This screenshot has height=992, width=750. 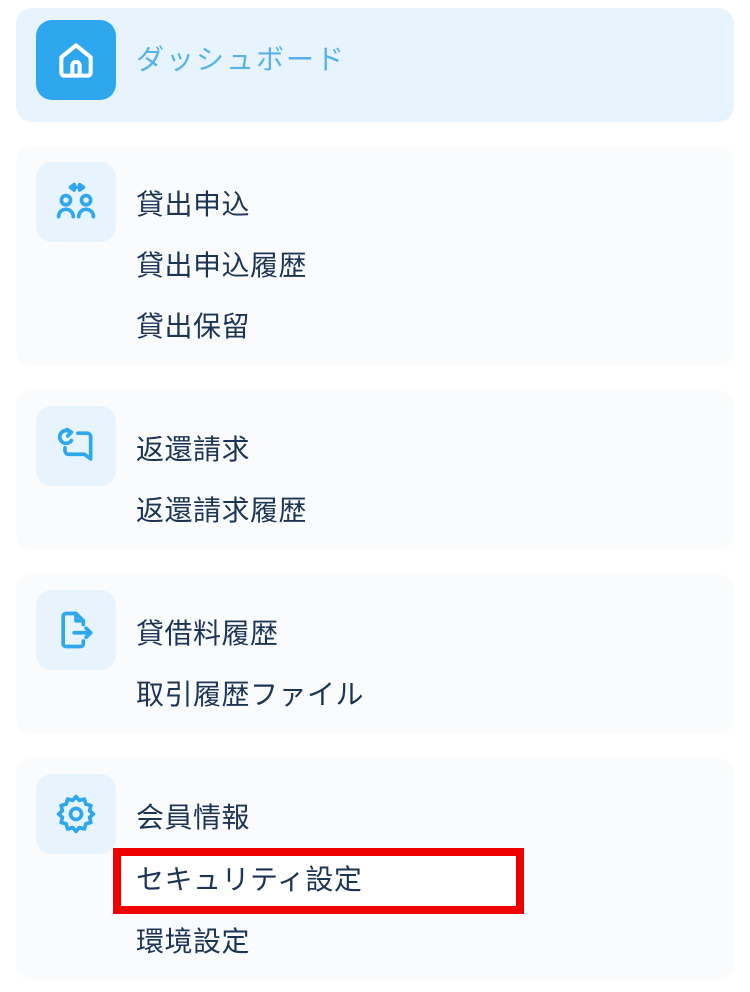 I want to click on home-icon, so click(x=76, y=60).